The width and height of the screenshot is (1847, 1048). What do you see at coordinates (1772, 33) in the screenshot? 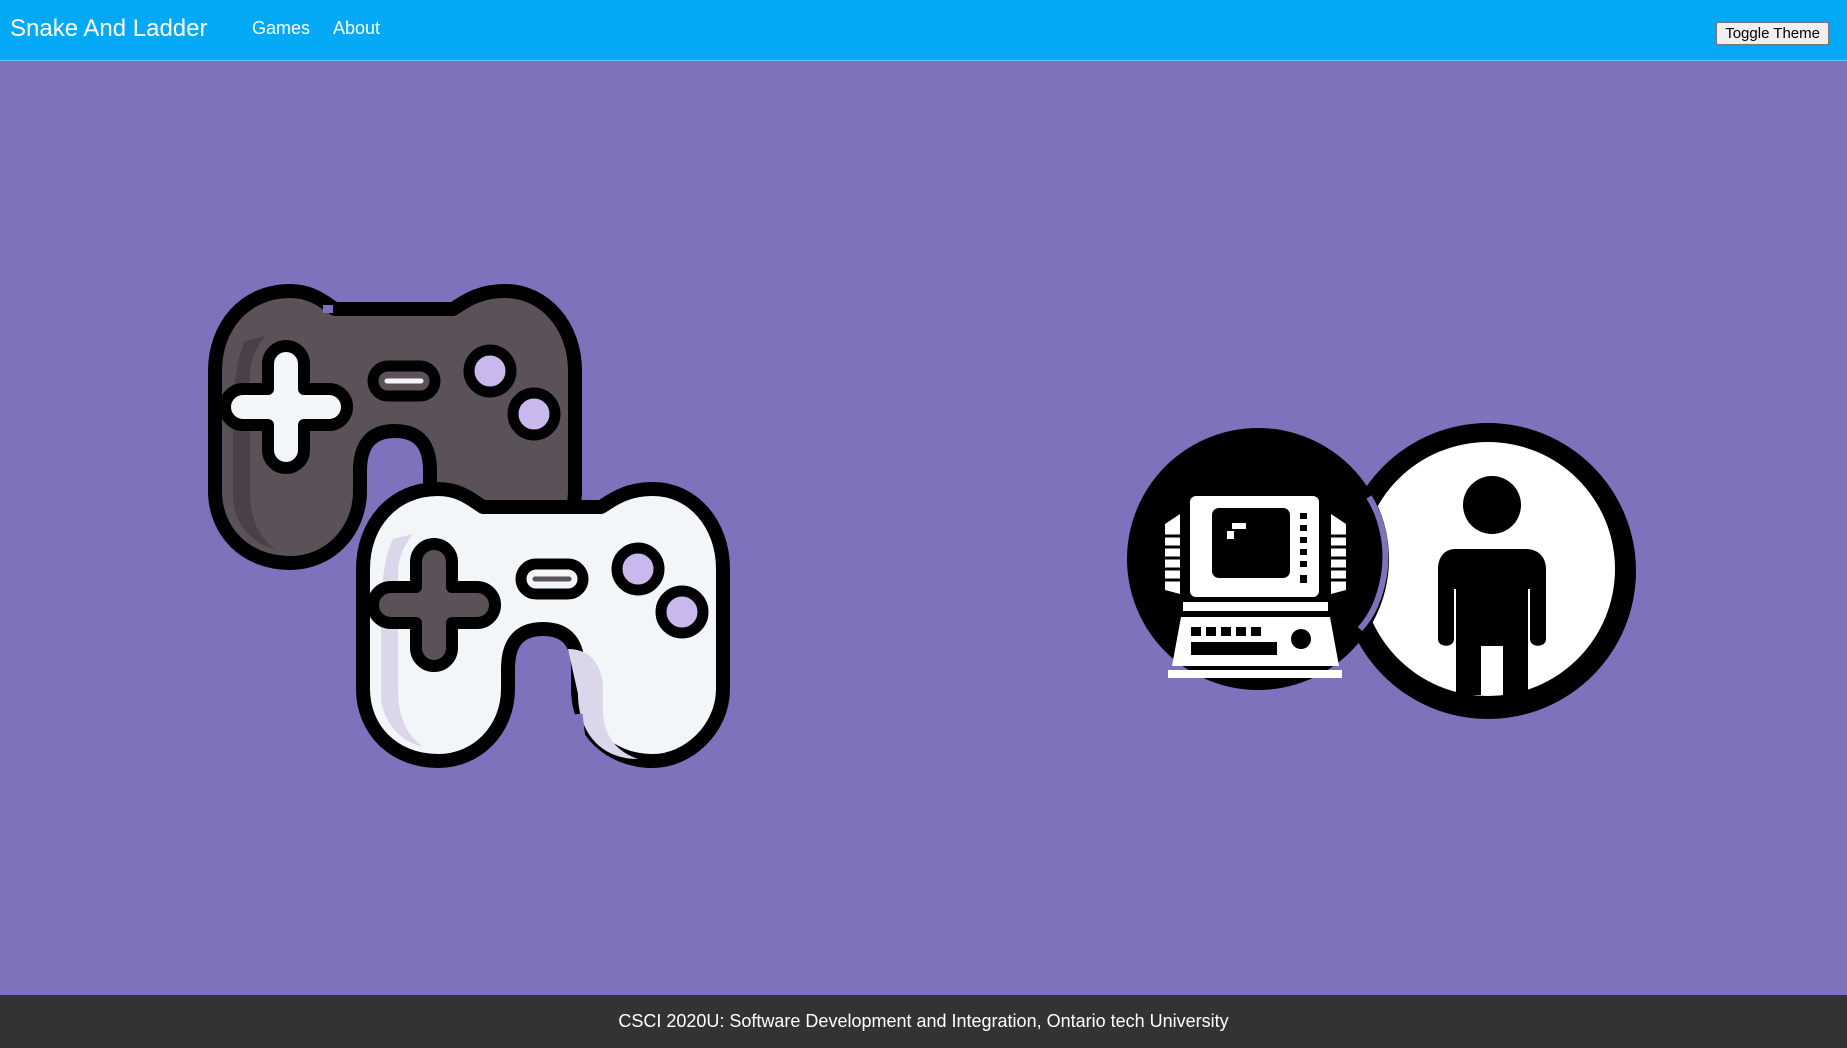
I see `toggle-theme-button: Toggle Theme` at bounding box center [1772, 33].